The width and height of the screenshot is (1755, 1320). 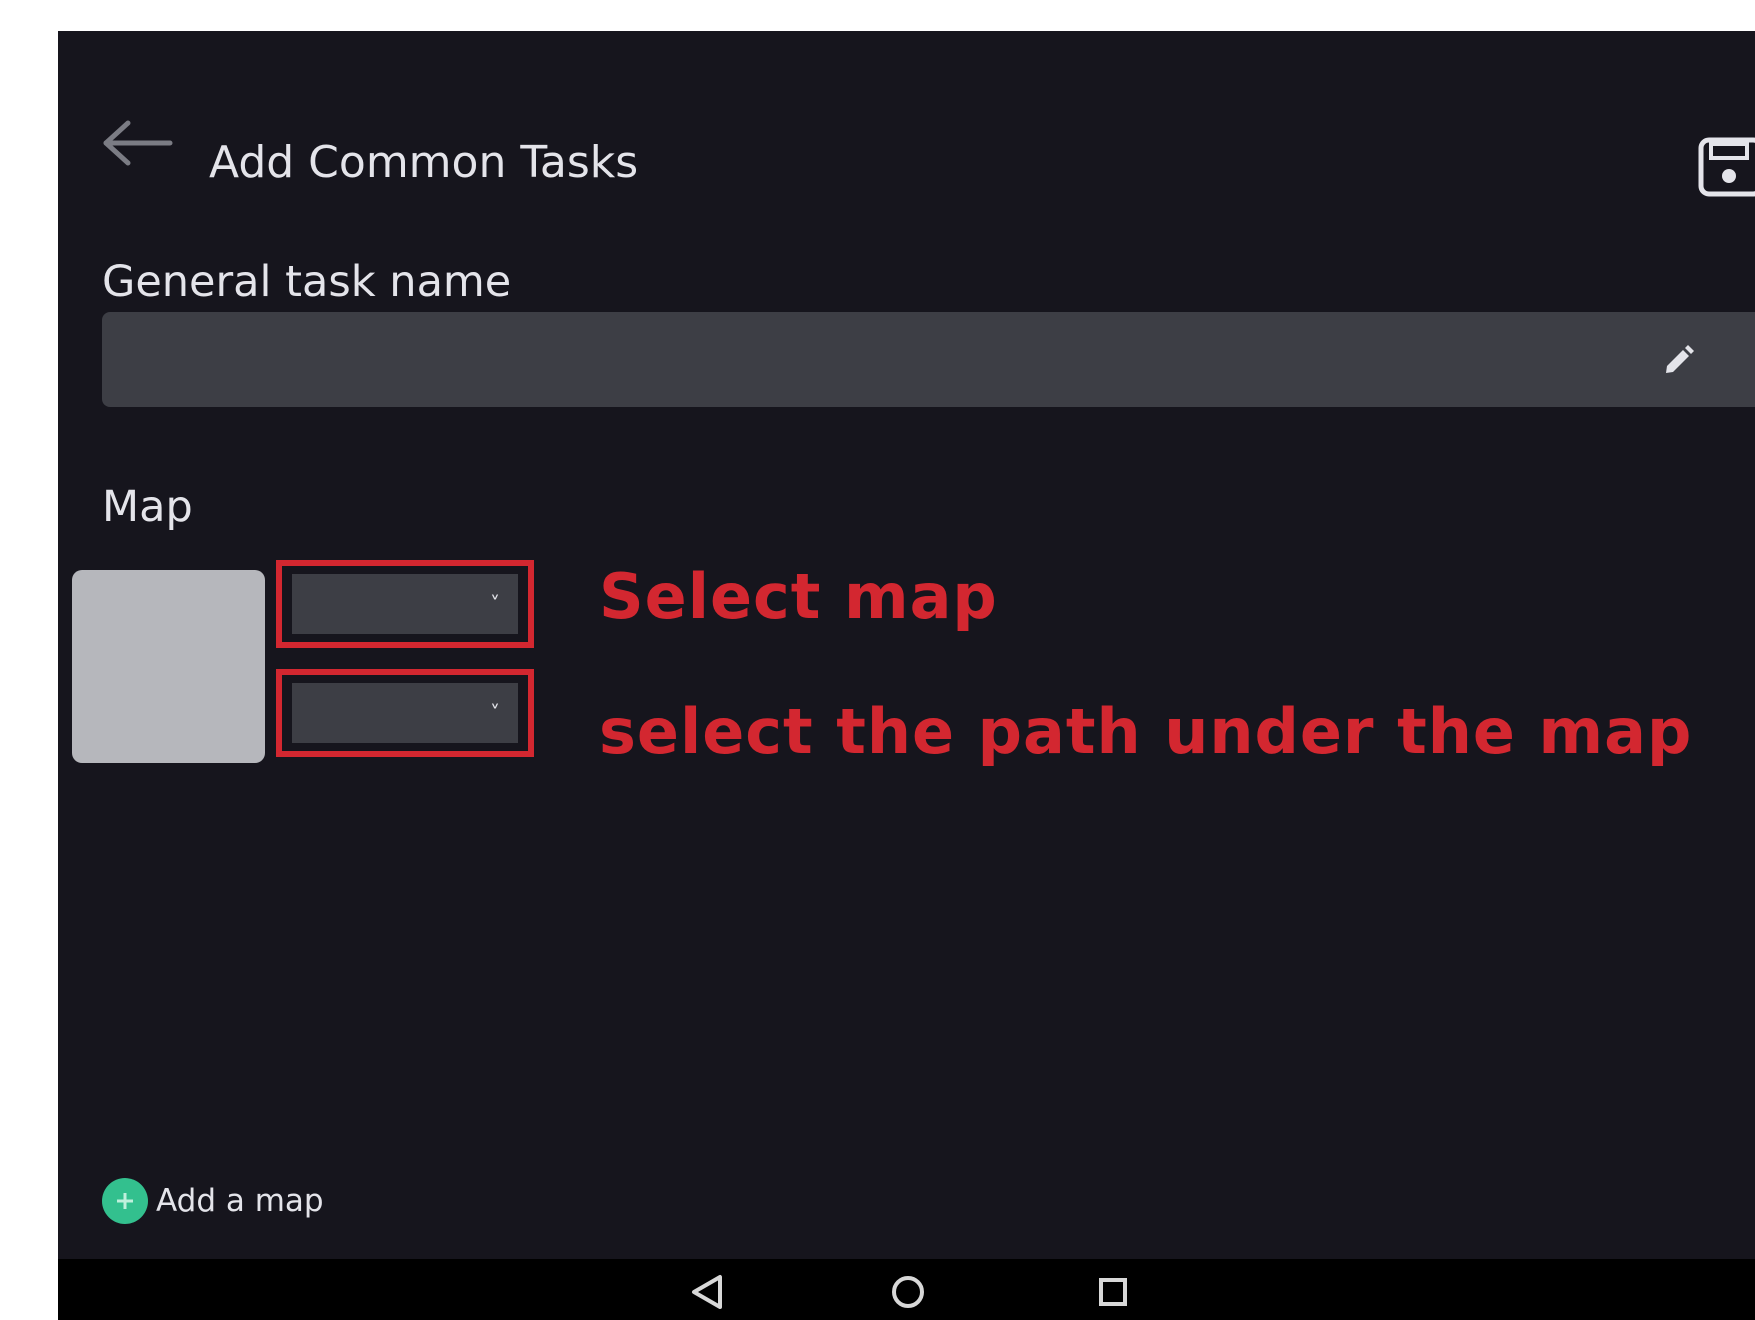 What do you see at coordinates (307, 282) in the screenshot?
I see `task-name-label: General task name` at bounding box center [307, 282].